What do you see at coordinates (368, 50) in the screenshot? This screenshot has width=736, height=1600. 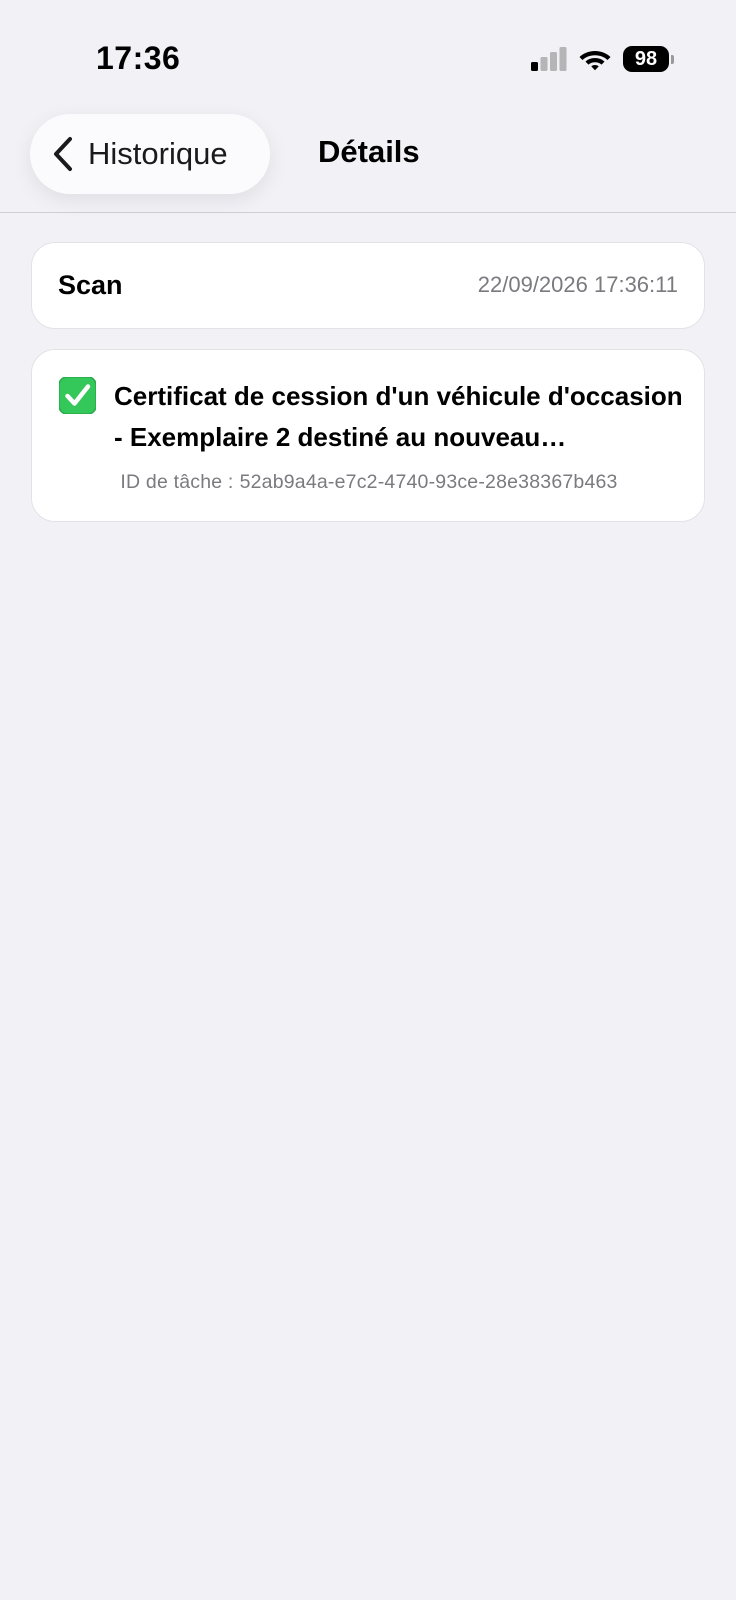 I see `status-bar: 17:36 98` at bounding box center [368, 50].